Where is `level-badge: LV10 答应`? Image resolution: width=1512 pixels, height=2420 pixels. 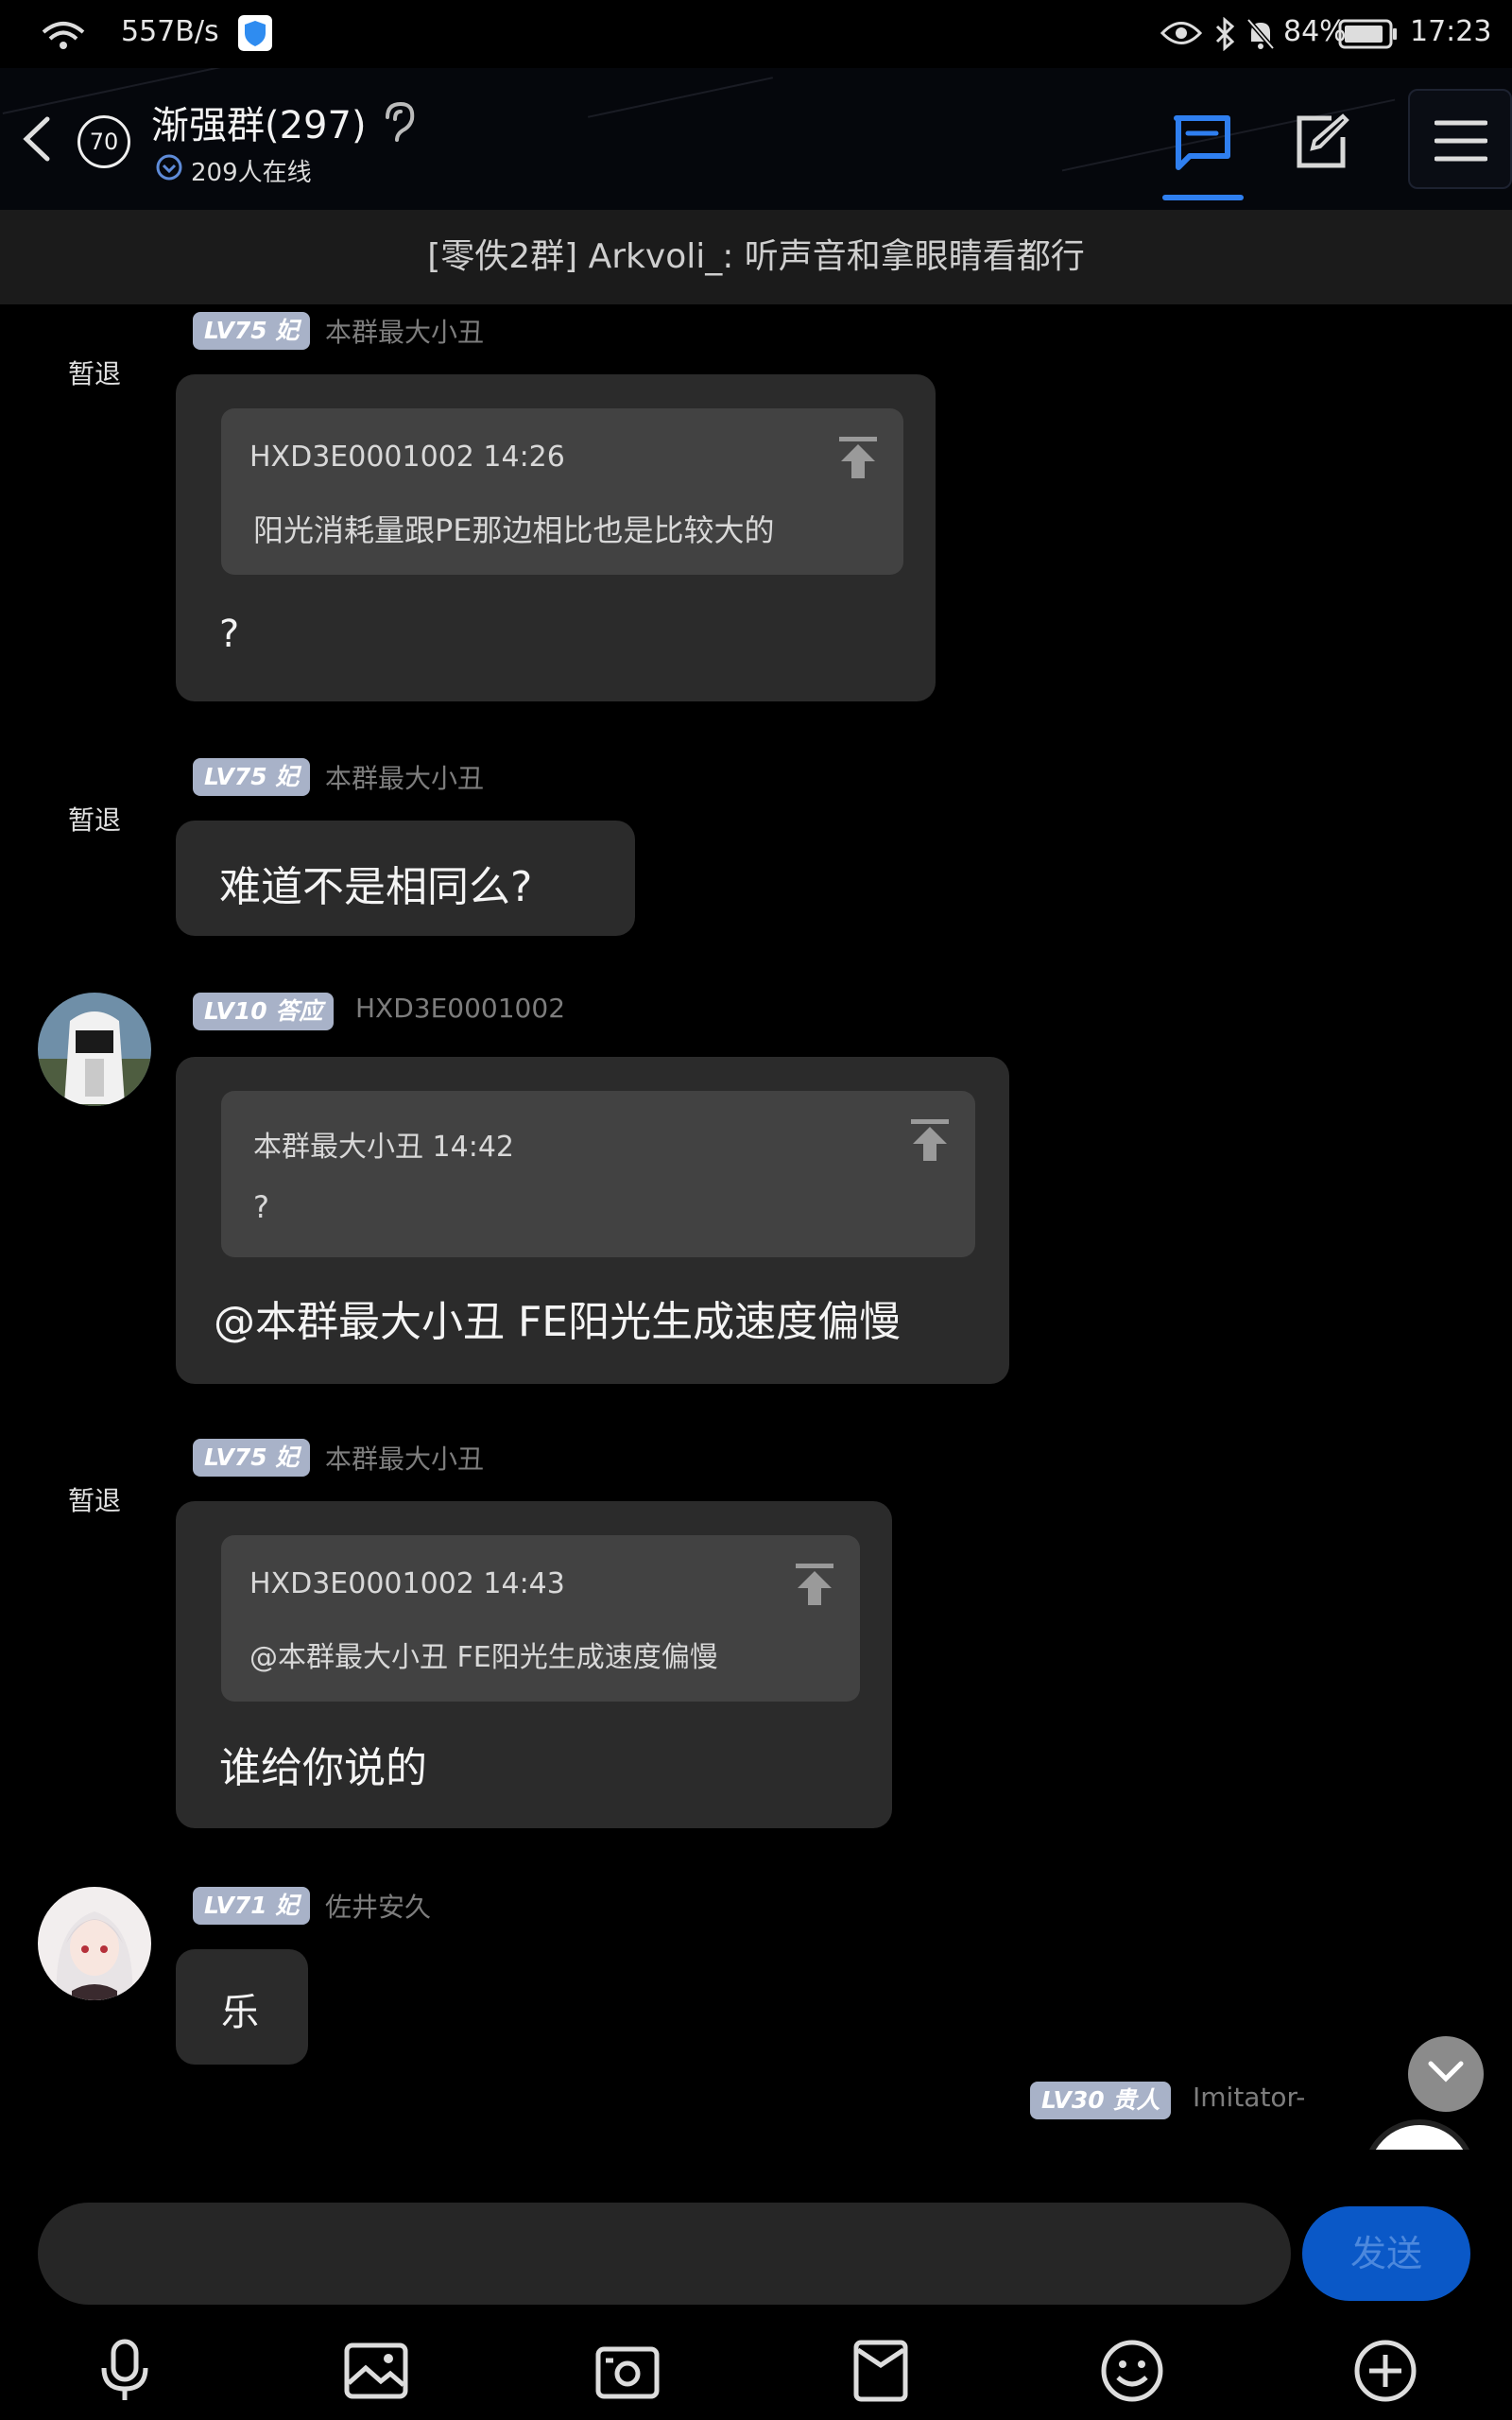 level-badge: LV10 答应 is located at coordinates (264, 1012).